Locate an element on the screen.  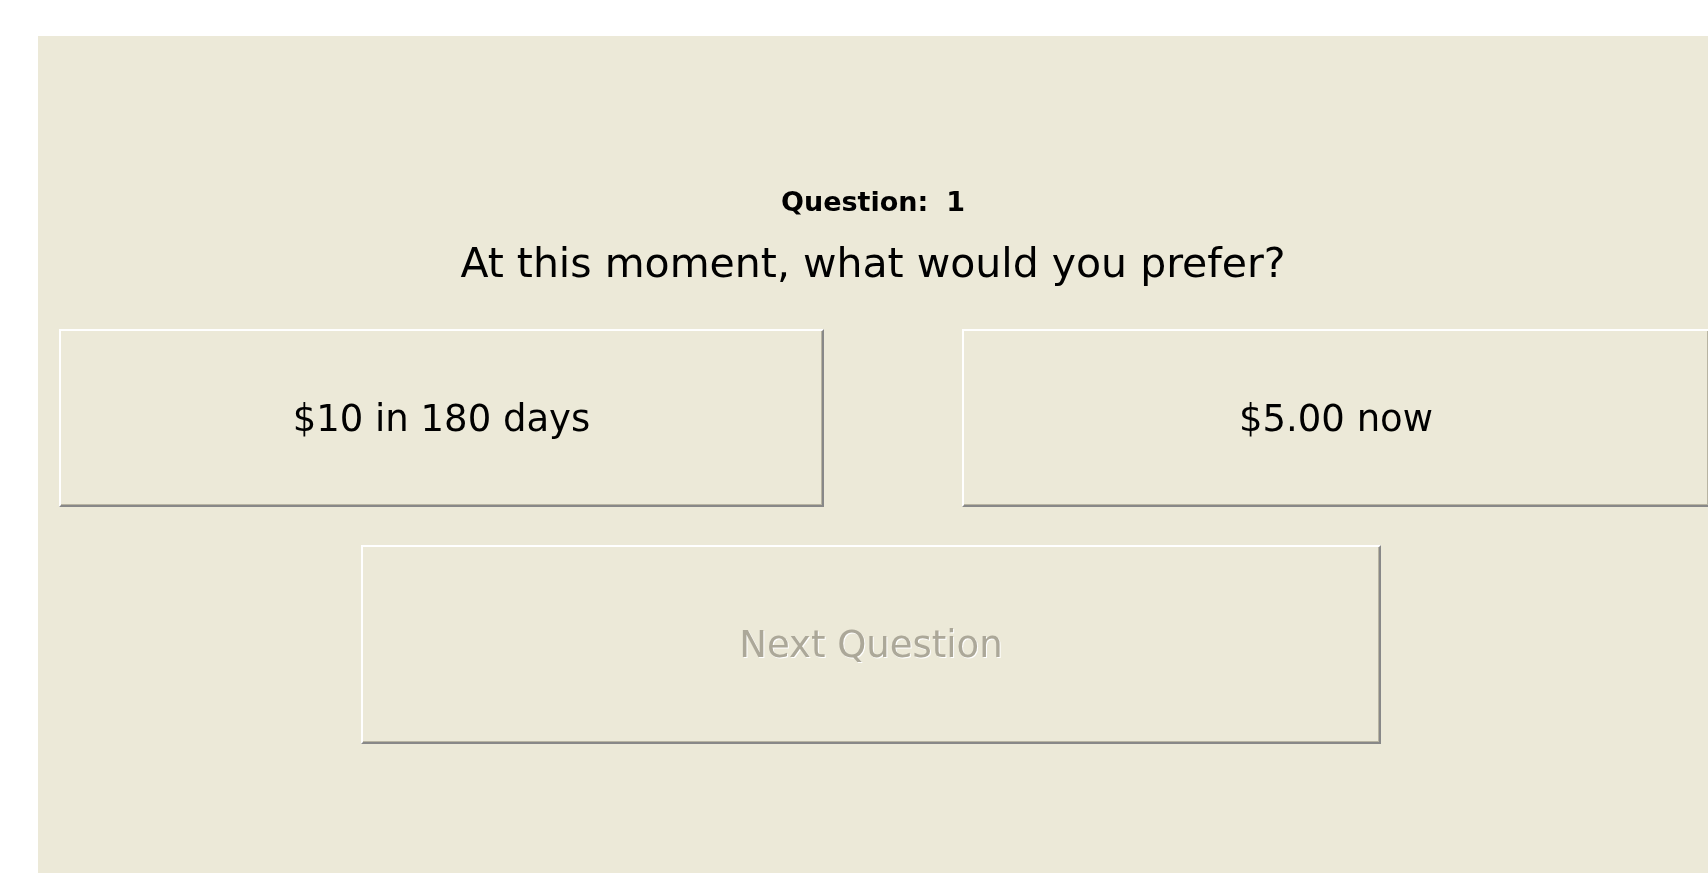
question-text: At this moment, what would you prefer? is located at coordinates (873, 263).